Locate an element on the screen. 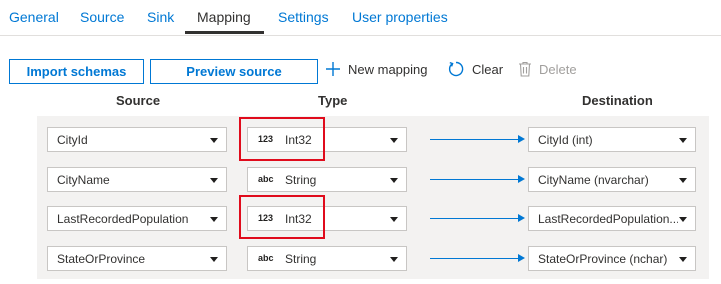 This screenshot has height=284, width=721. preview-source-button: Preview source is located at coordinates (234, 71).